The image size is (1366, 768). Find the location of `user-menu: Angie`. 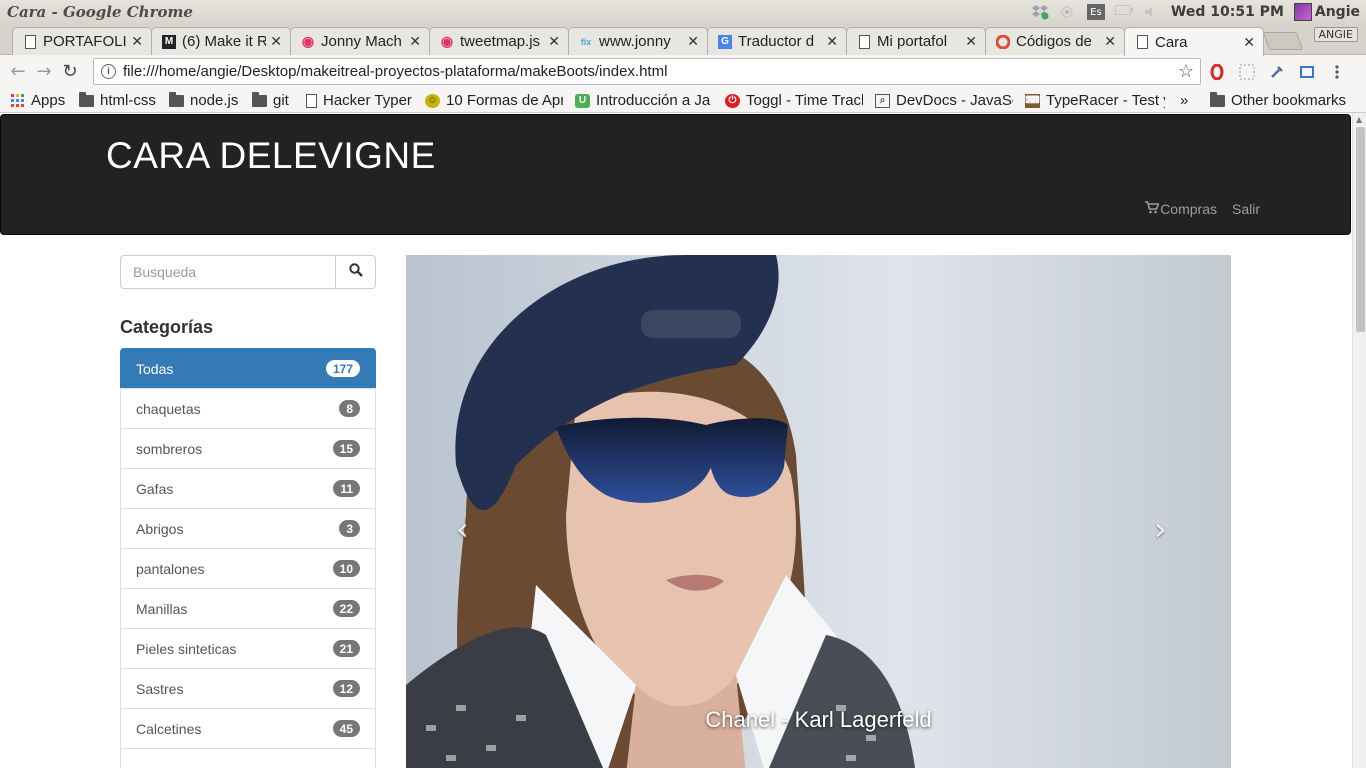

user-menu: Angie is located at coordinates (1326, 12).